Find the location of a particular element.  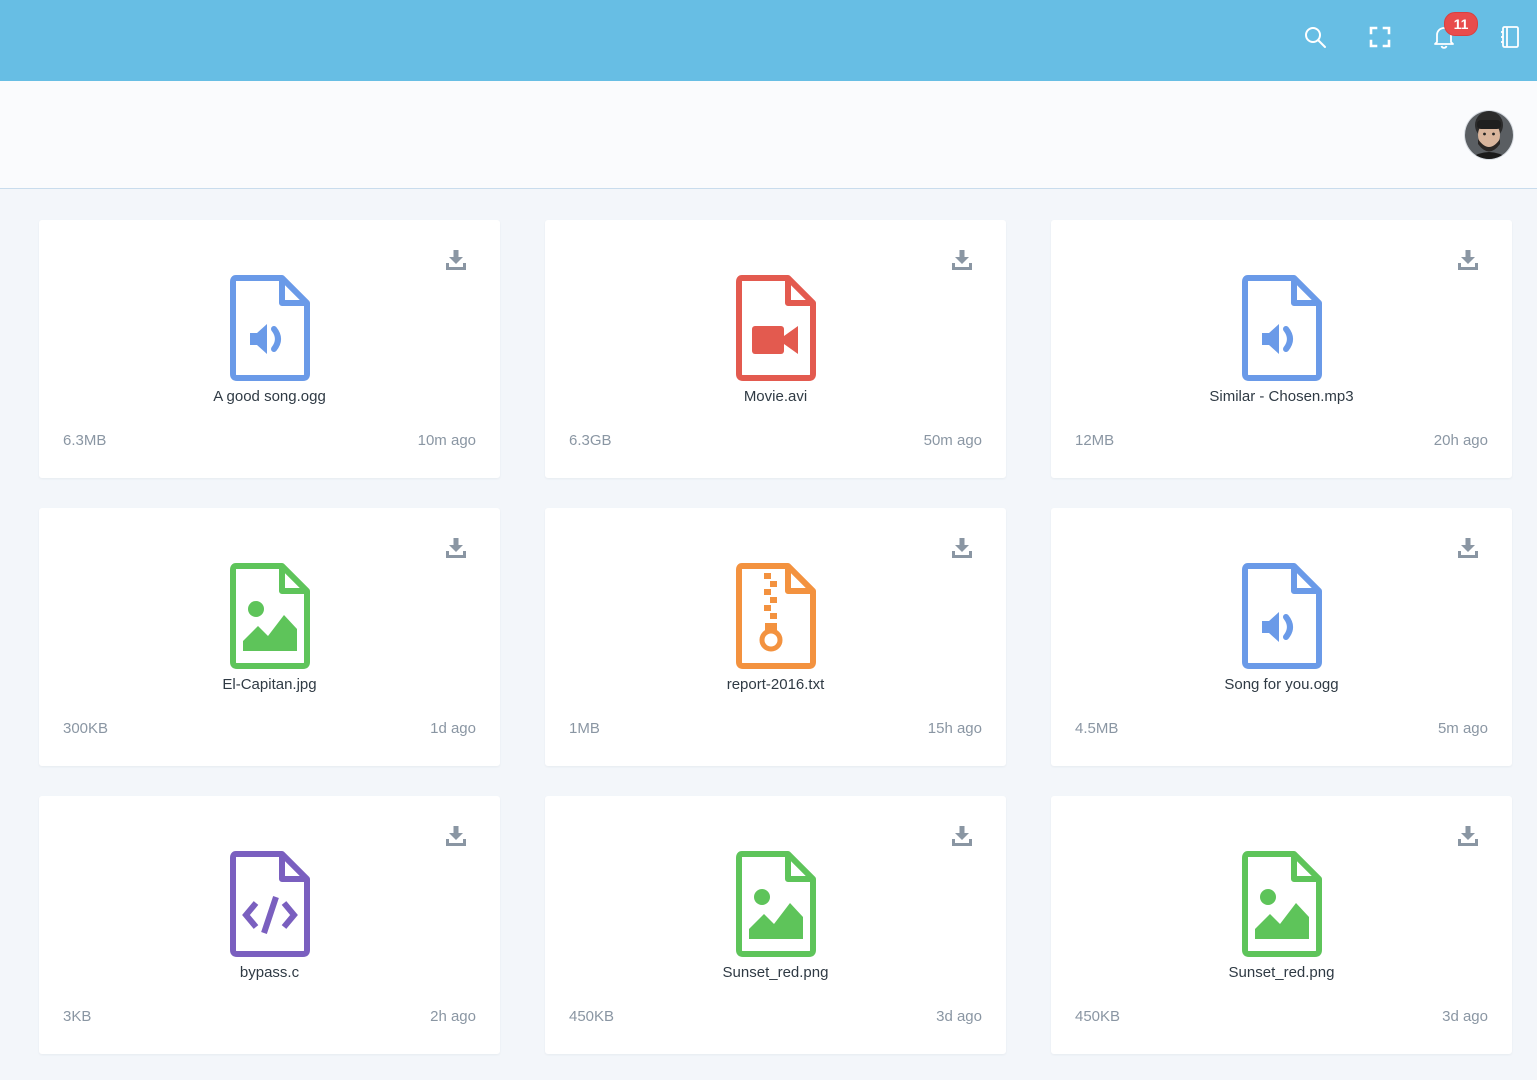

file-time: 15h ago is located at coordinates (954, 728).